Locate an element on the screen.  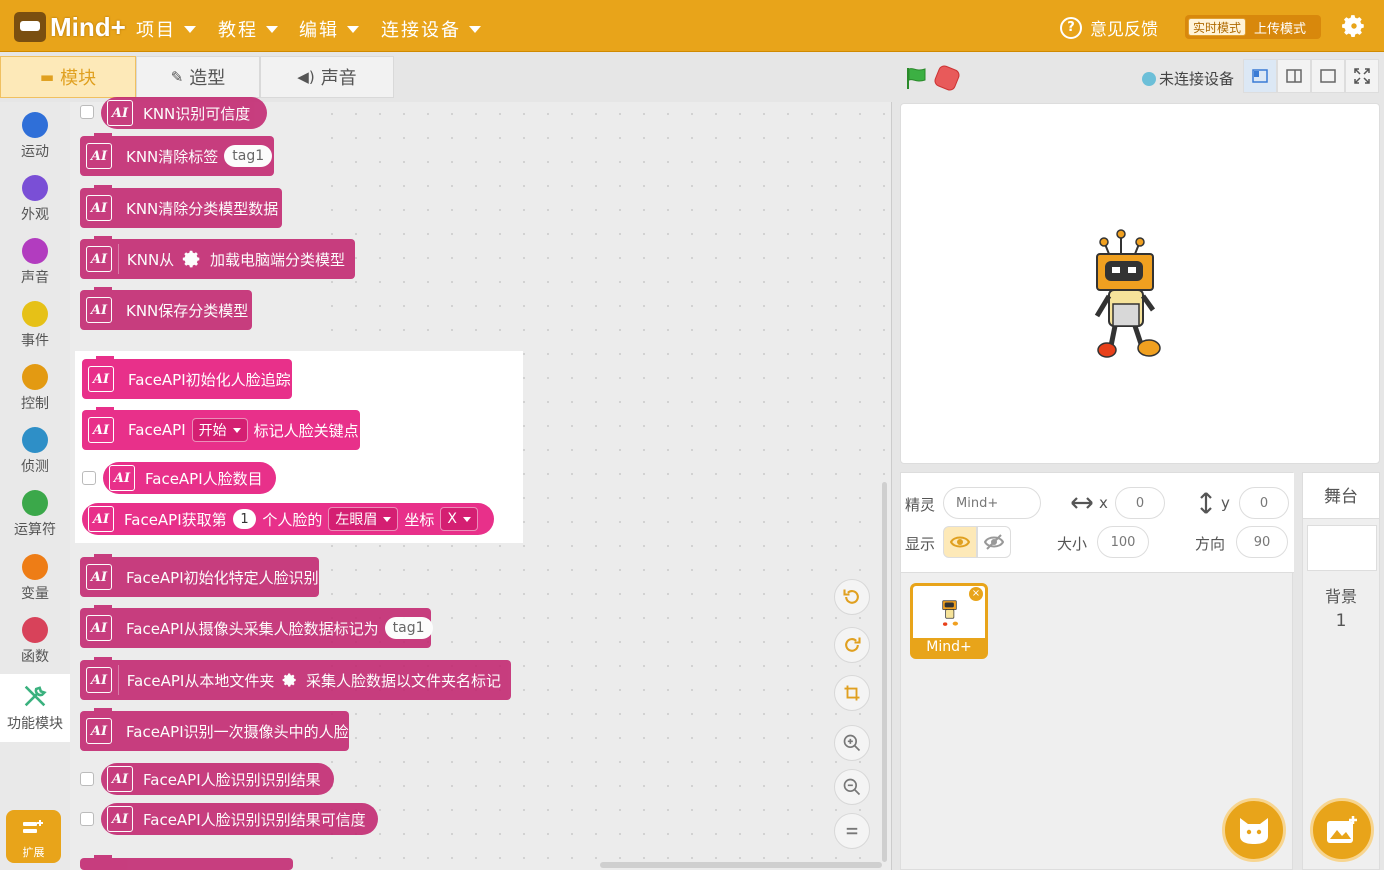
block-faceapi-collect-local: AI FaceAPI从本地文件夹 采集人脸数据以文件夹名标记 is located at coordinates (295, 678).